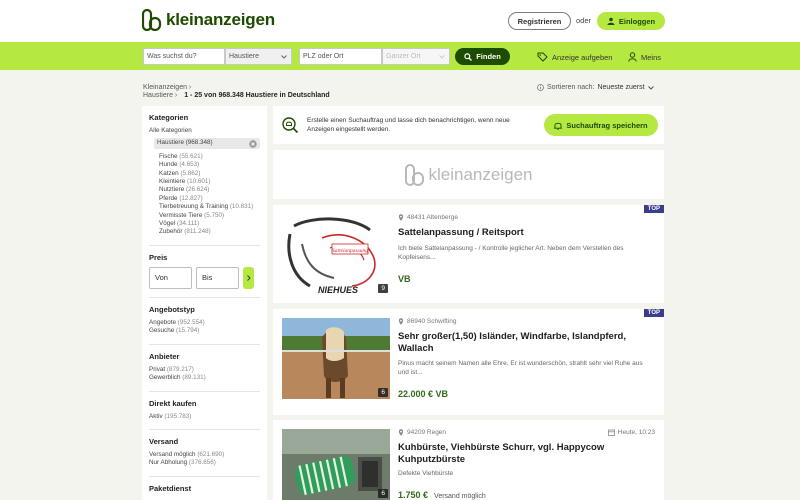  Describe the element at coordinates (170, 277) in the screenshot. I see `price-from-input: Von` at that location.